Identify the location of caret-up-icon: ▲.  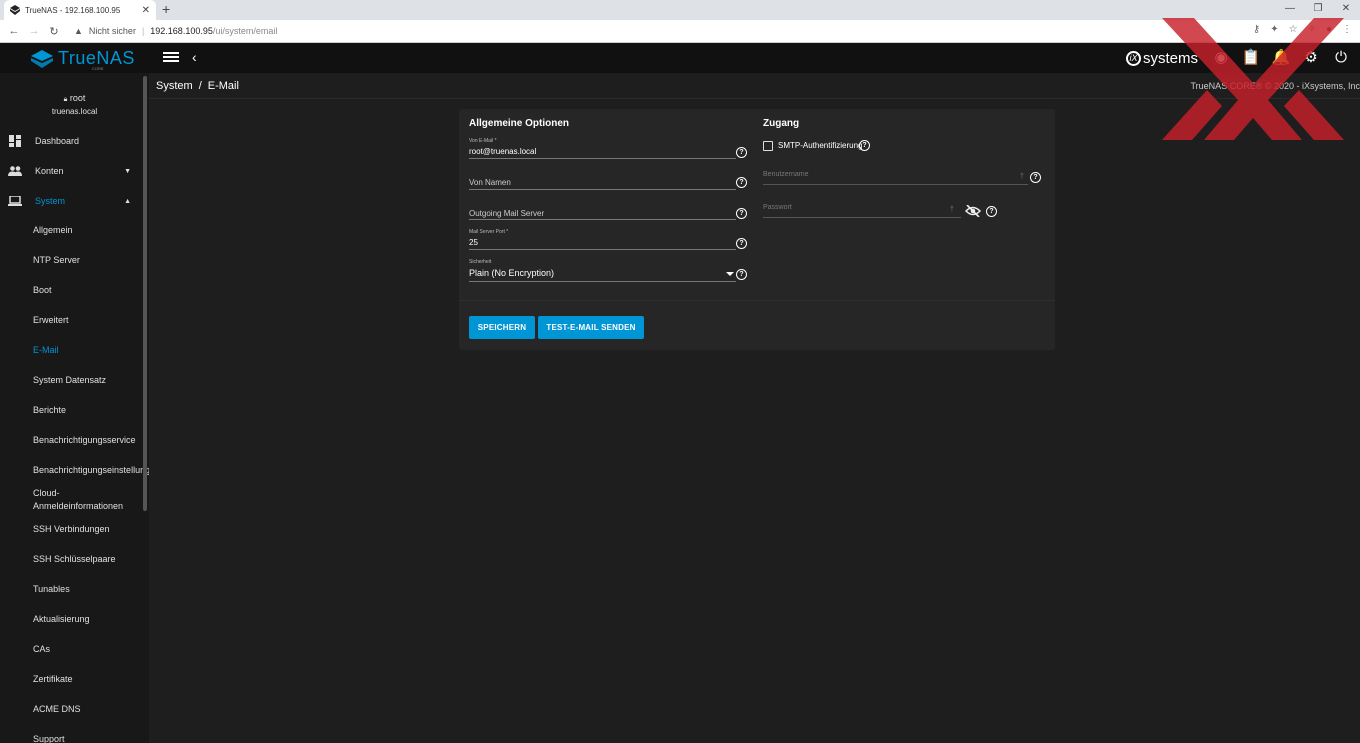
(127, 201).